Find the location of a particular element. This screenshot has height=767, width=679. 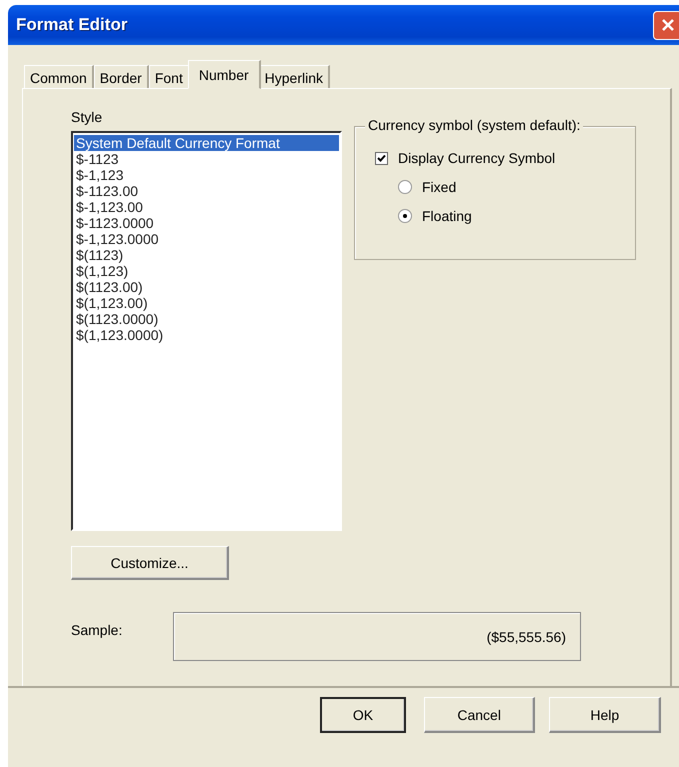

list-item: $(1,123) is located at coordinates (206, 271).